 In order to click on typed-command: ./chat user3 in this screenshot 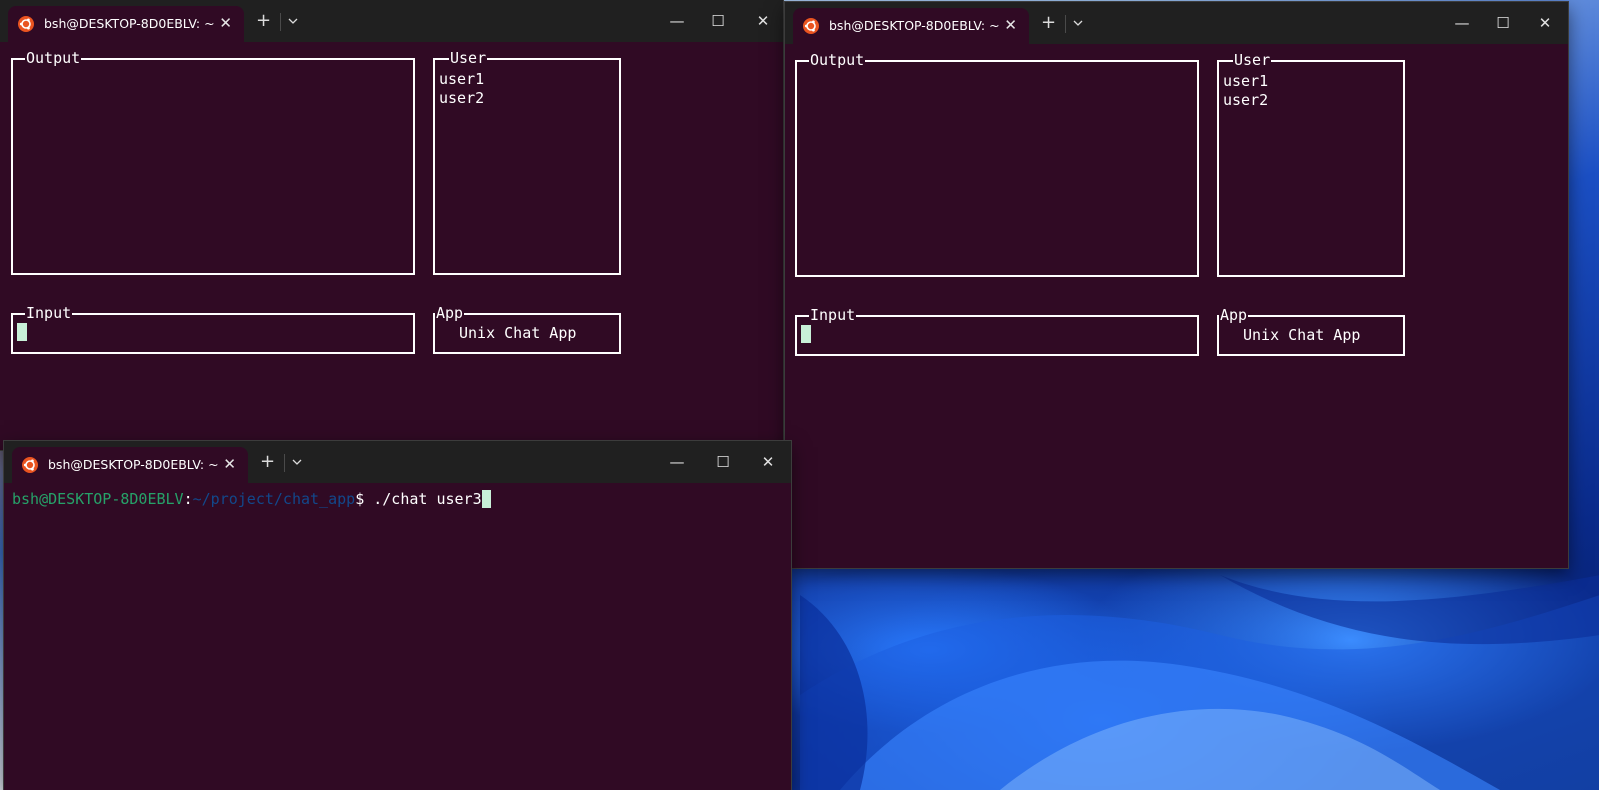, I will do `click(423, 499)`.